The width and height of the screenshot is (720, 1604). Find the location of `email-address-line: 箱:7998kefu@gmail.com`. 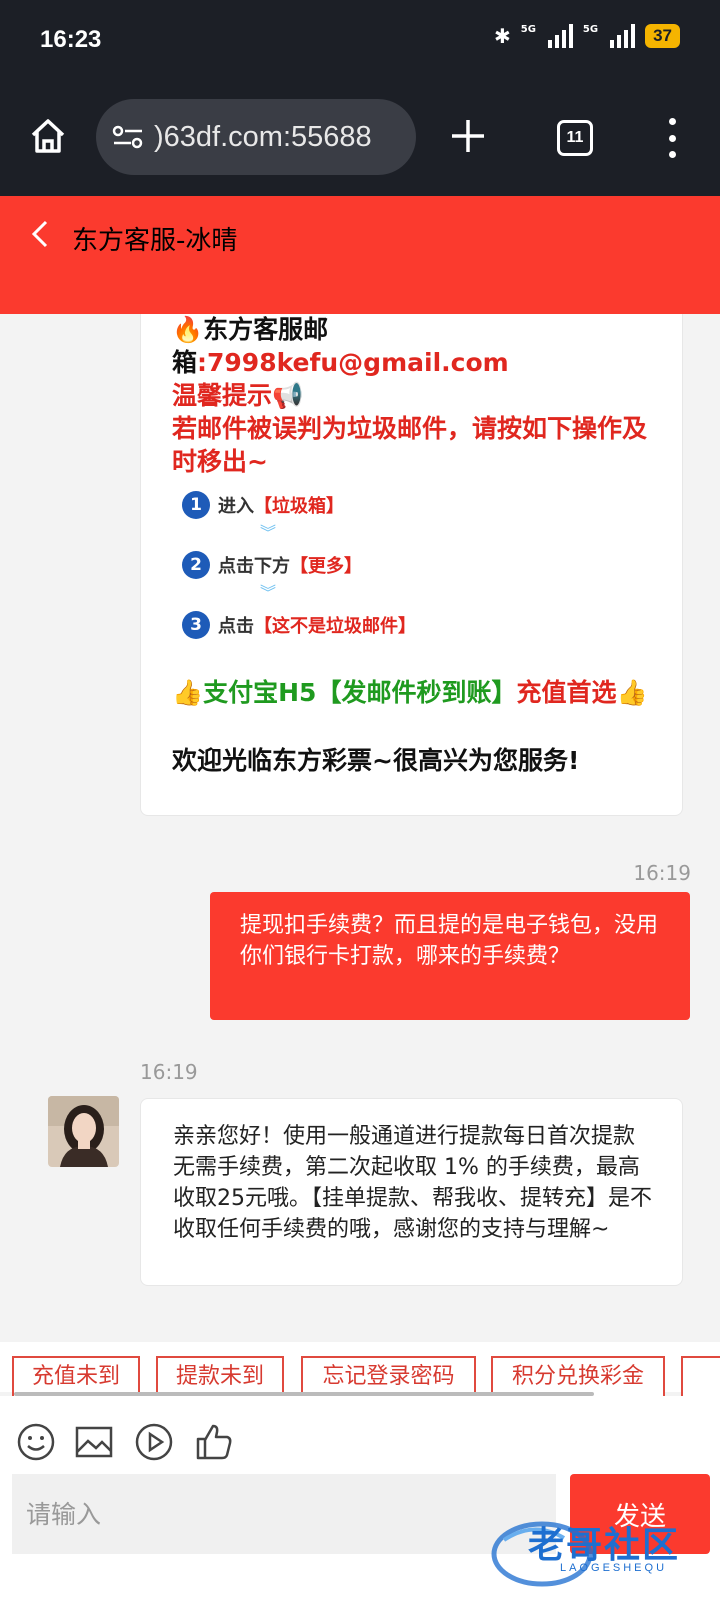

email-address-line: 箱:7998kefu@gmail.com is located at coordinates (417, 362).